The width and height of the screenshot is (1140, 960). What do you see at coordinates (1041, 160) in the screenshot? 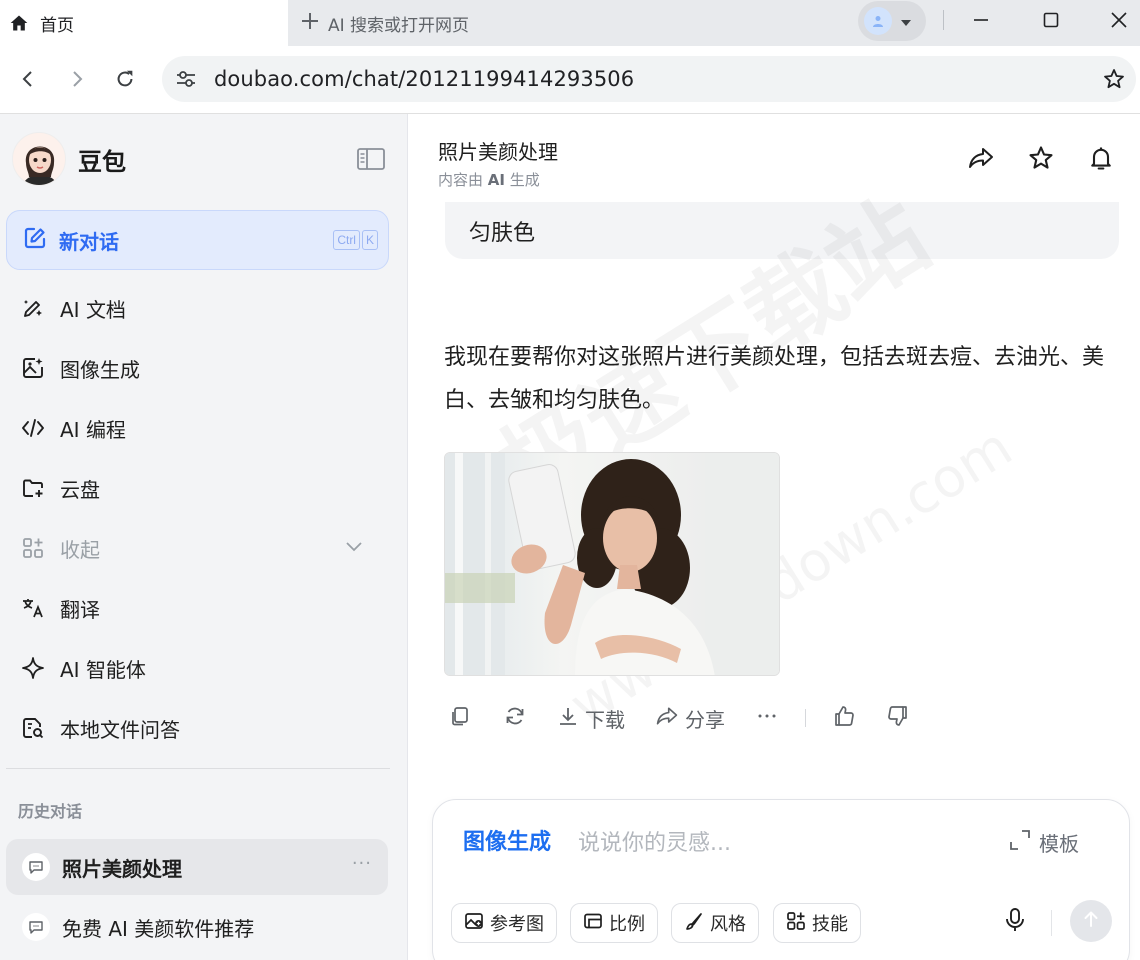
I see `favorite-chat-button` at bounding box center [1041, 160].